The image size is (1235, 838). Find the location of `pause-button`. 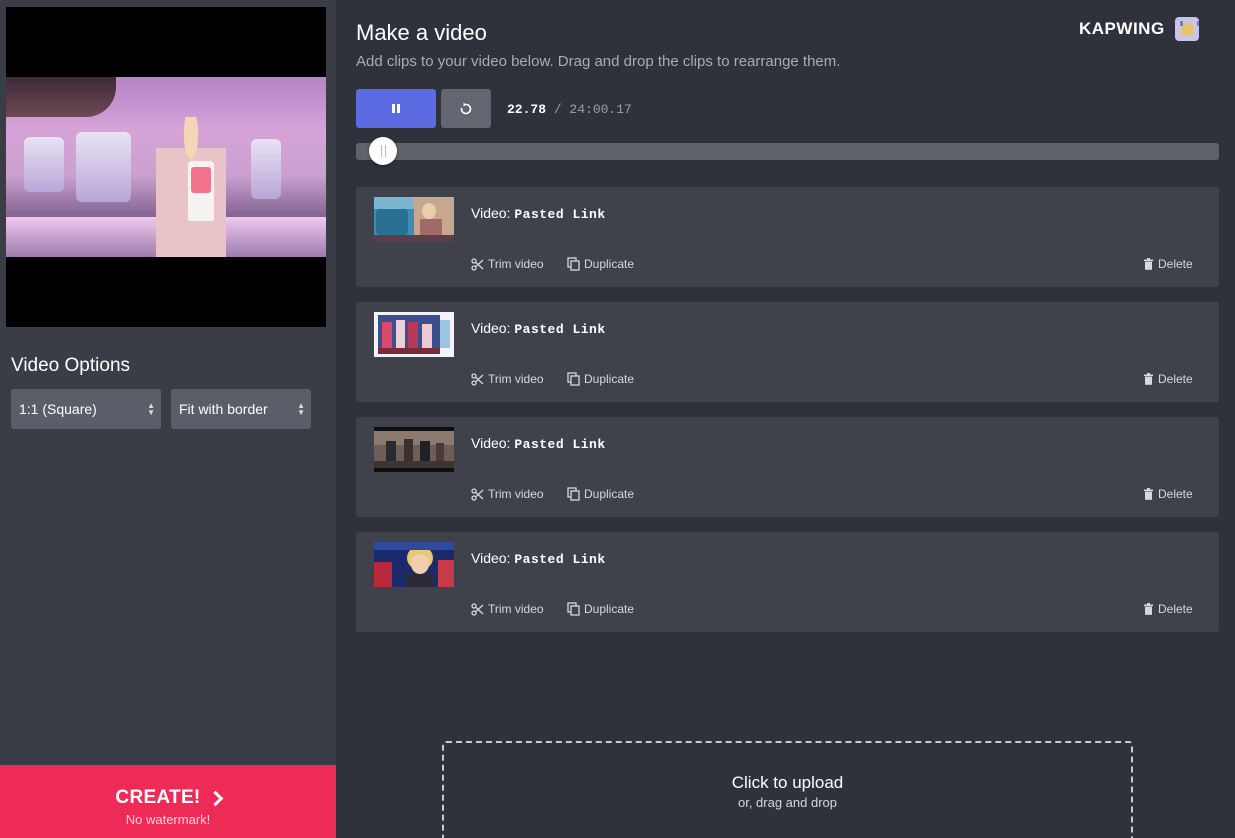

pause-button is located at coordinates (396, 108).